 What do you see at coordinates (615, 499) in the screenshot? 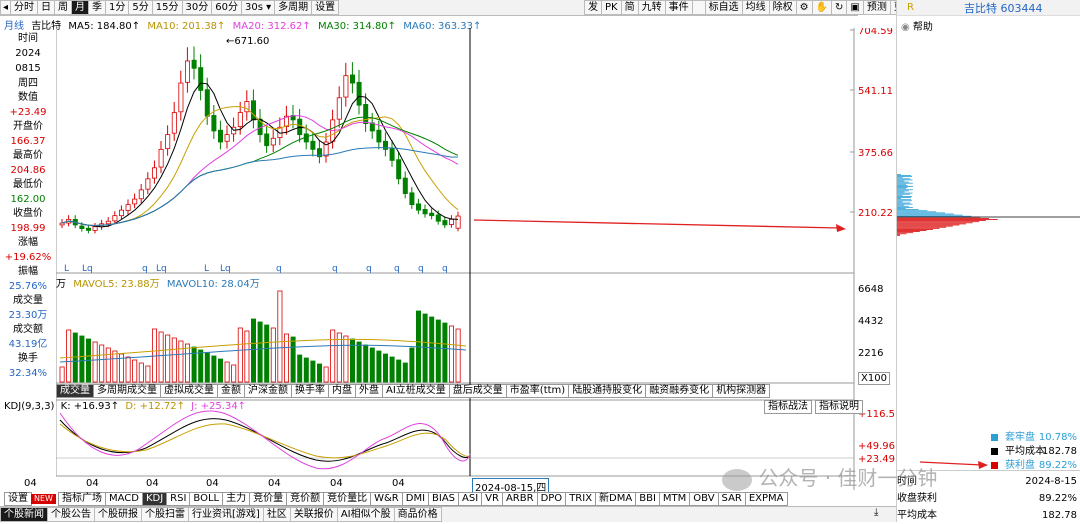
I see `indicator-button: 新DMA` at bounding box center [615, 499].